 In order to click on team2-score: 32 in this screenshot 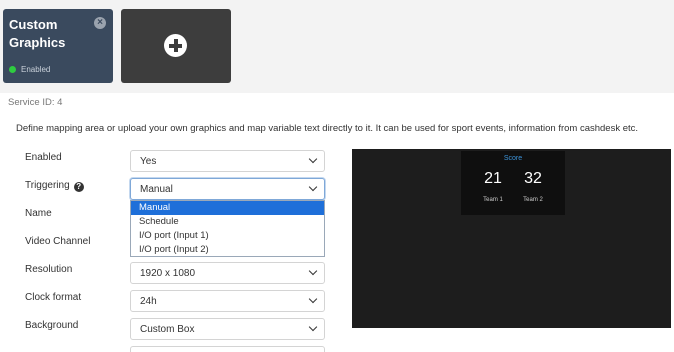, I will do `click(533, 178)`.